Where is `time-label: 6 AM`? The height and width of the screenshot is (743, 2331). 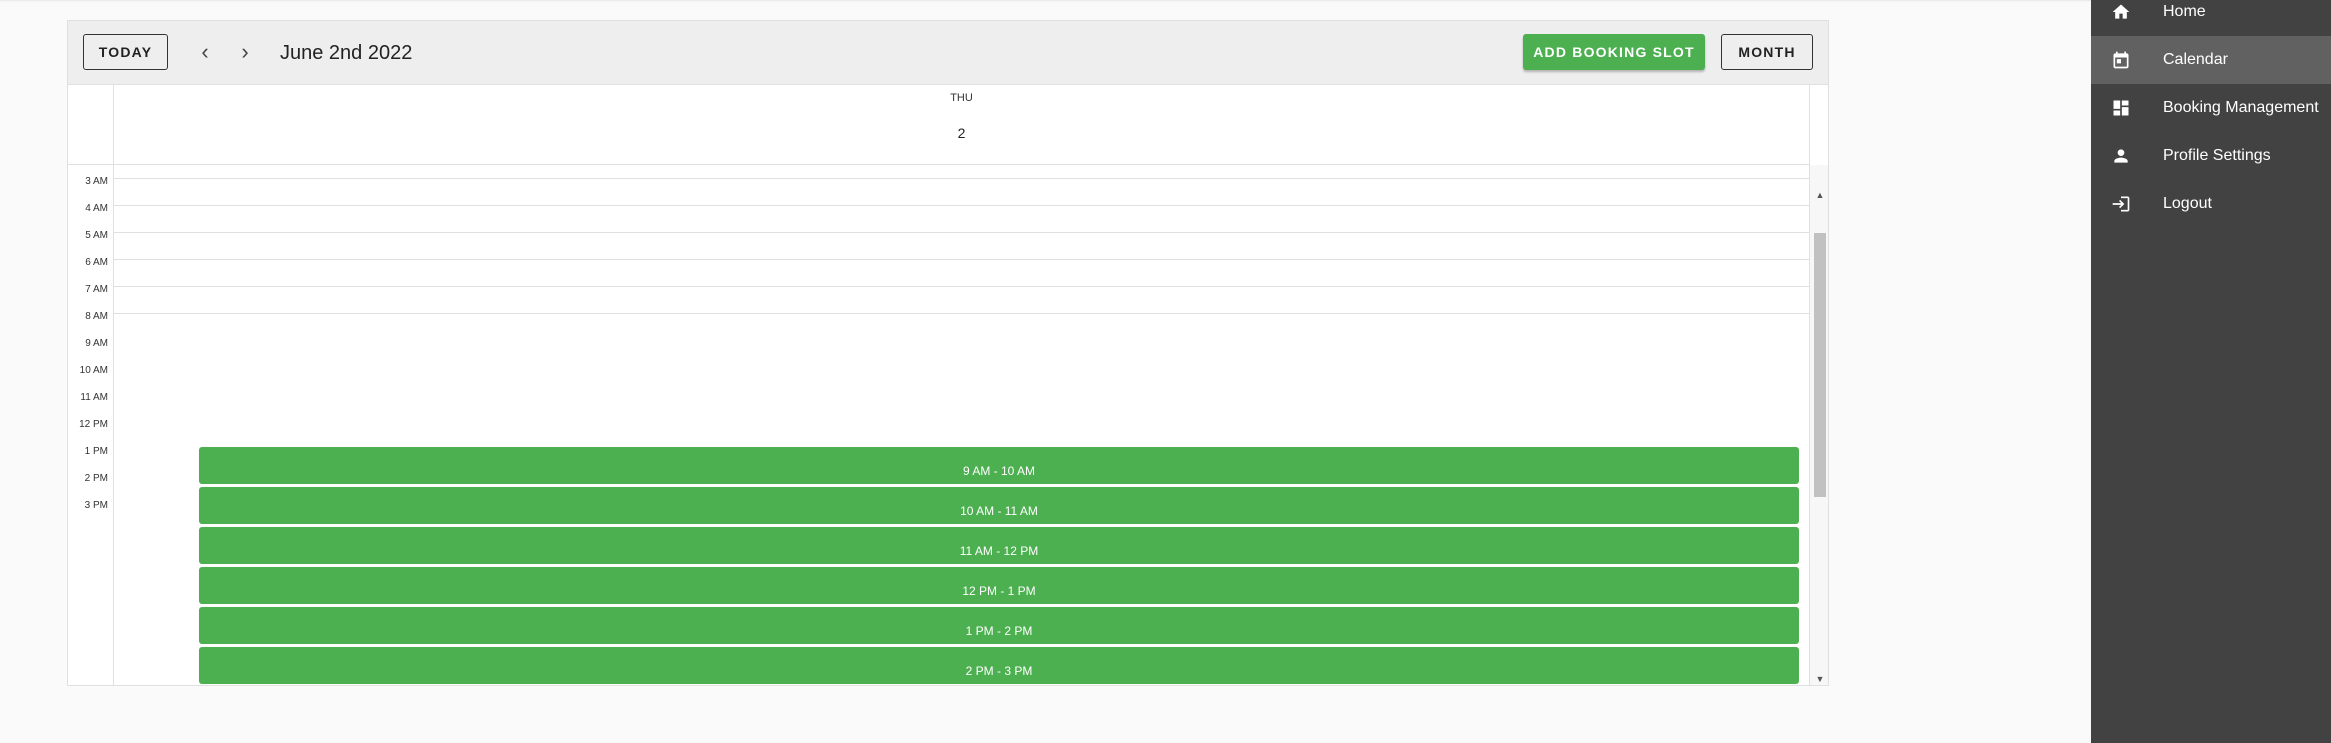
time-label: 6 AM is located at coordinates (96, 262).